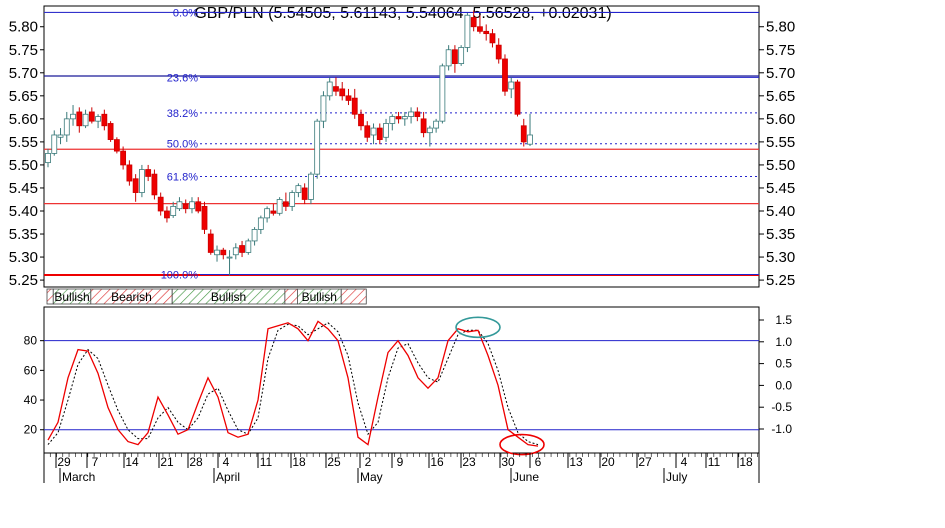  I want to click on osc-tick-label-right: 1.0, so click(783, 342).